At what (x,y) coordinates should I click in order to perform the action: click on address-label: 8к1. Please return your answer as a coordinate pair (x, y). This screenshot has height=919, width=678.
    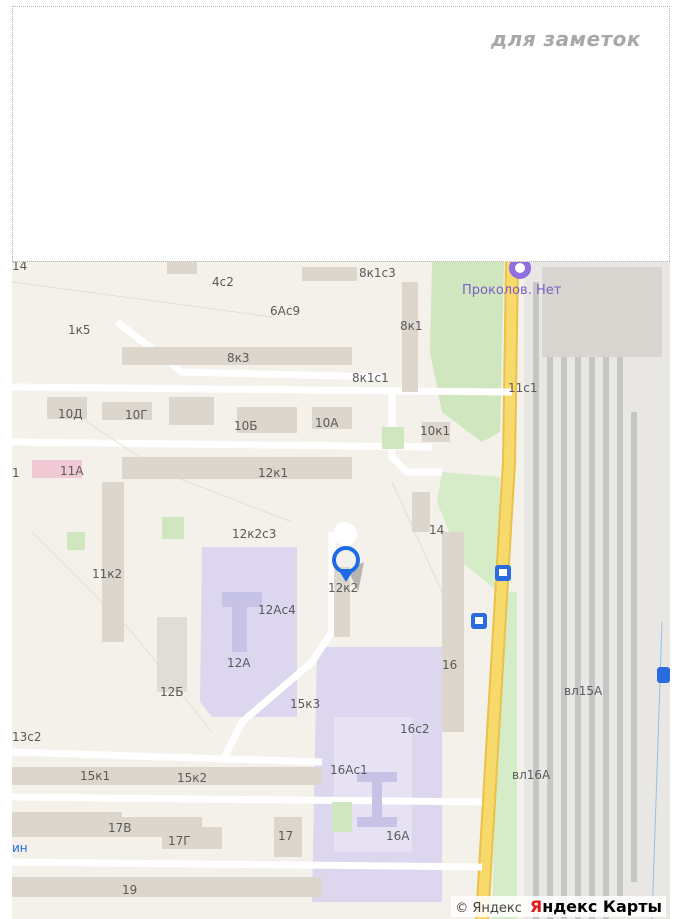
    Looking at the image, I should click on (411, 326).